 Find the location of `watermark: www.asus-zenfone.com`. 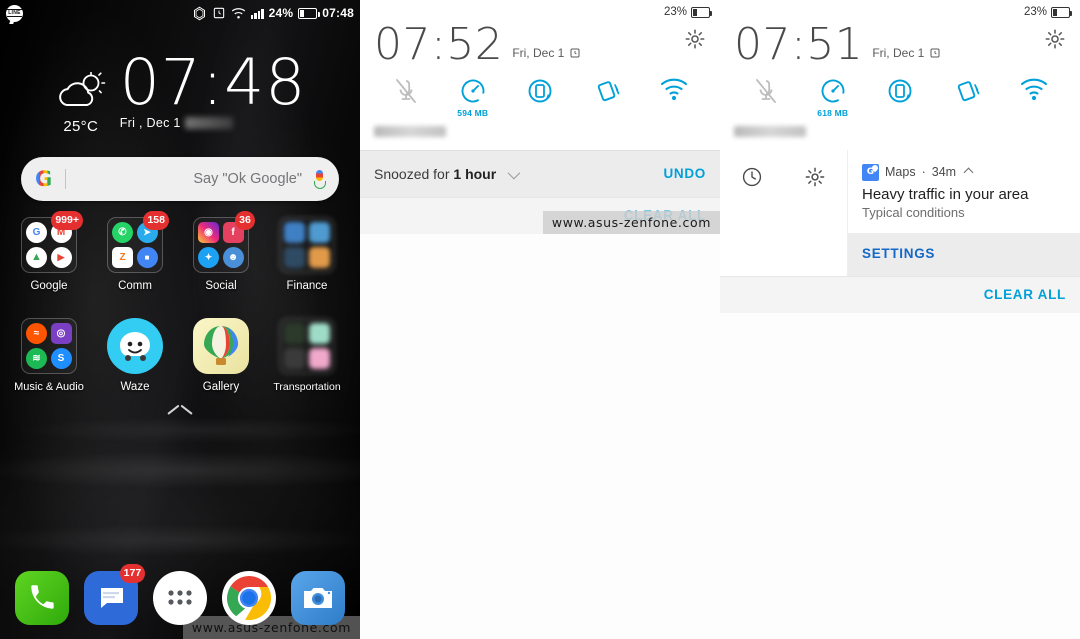

watermark: www.asus-zenfone.com is located at coordinates (631, 222).